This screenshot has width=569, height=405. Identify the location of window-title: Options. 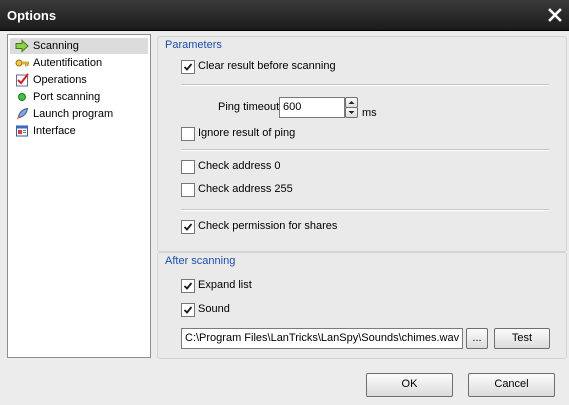
(32, 15).